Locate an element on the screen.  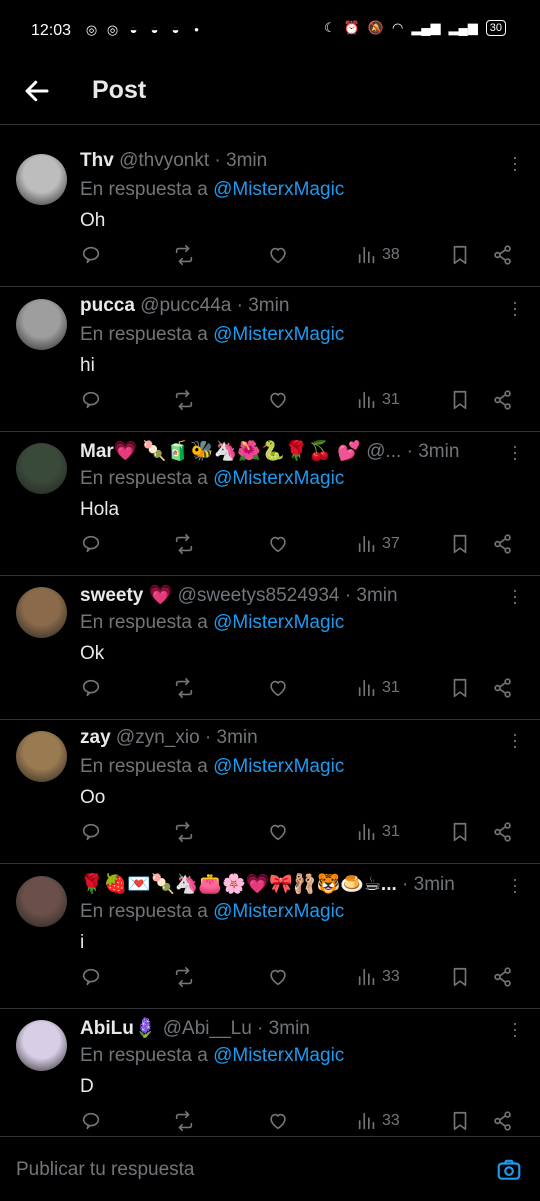
user-handle: @Abi__Lu is located at coordinates (207, 1028).